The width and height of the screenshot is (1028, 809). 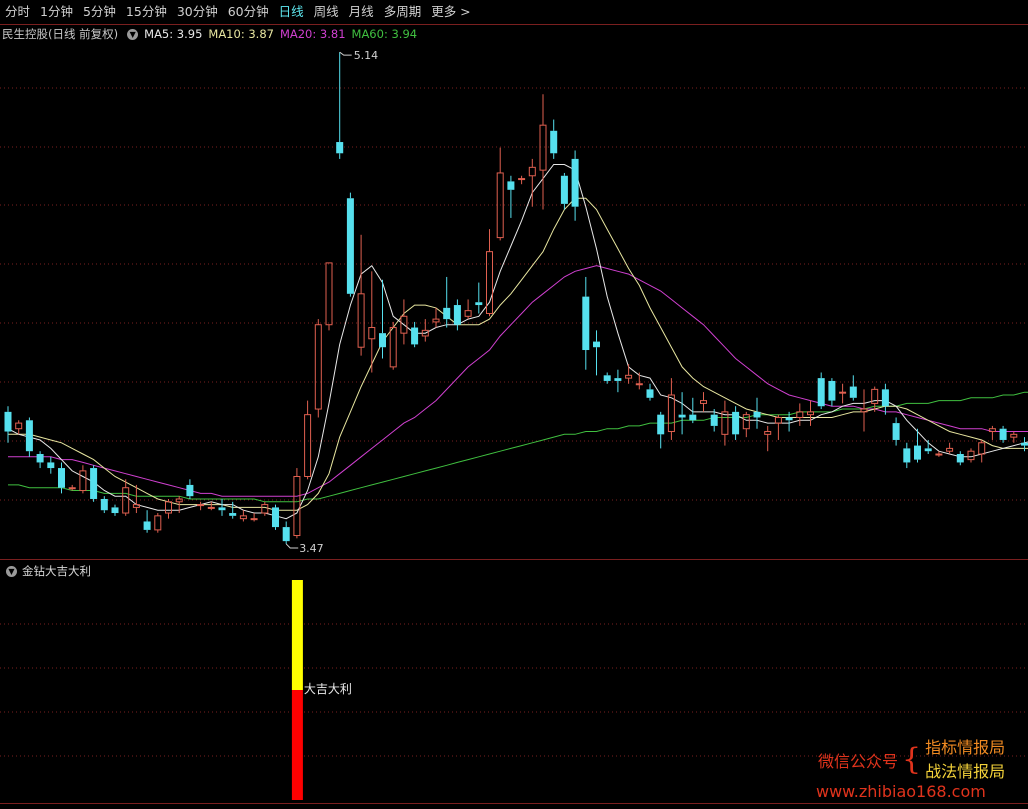 What do you see at coordinates (297, 745) in the screenshot?
I see `signal-bar-red` at bounding box center [297, 745].